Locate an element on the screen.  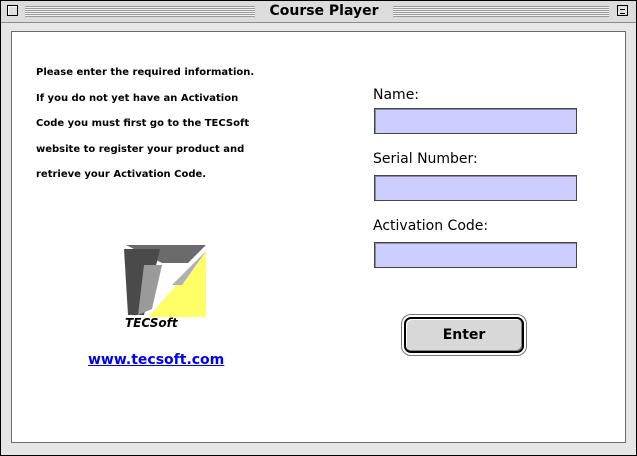
instructions-line: Please enter the required information. is located at coordinates (145, 72).